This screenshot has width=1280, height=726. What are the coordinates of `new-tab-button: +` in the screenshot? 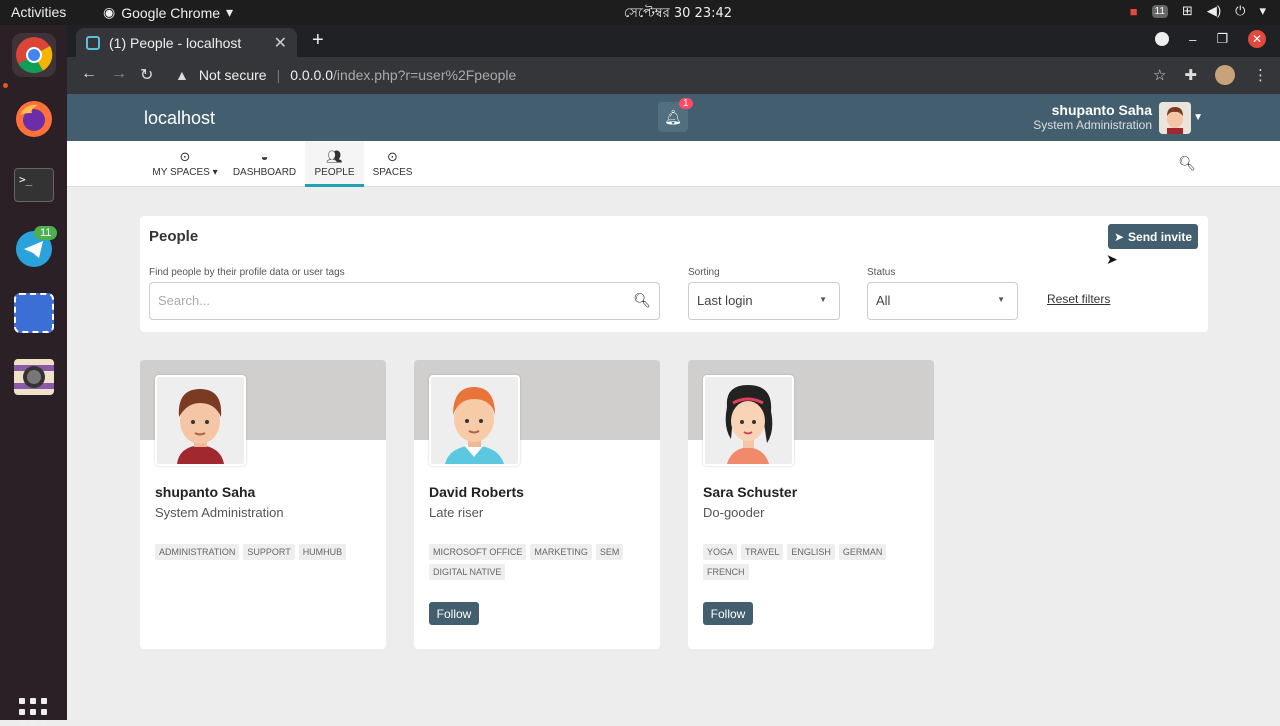 It's located at (318, 40).